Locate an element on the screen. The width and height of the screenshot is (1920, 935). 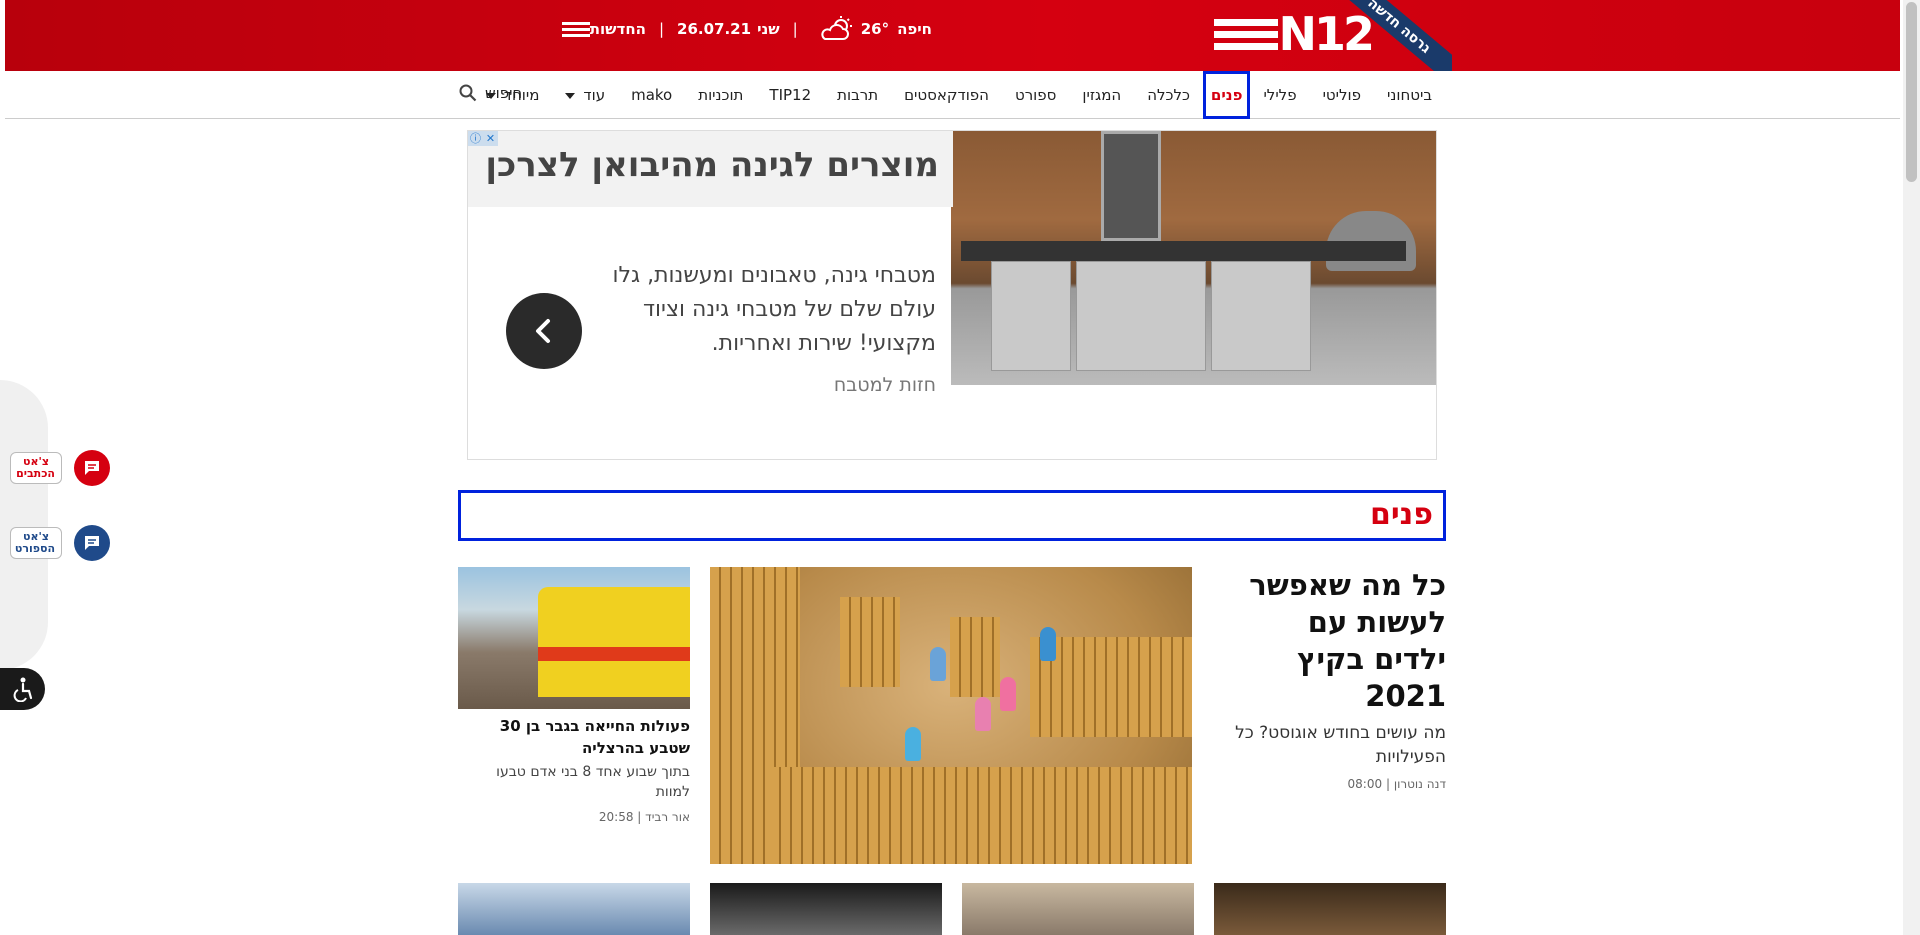
side-article-image is located at coordinates (574, 638).